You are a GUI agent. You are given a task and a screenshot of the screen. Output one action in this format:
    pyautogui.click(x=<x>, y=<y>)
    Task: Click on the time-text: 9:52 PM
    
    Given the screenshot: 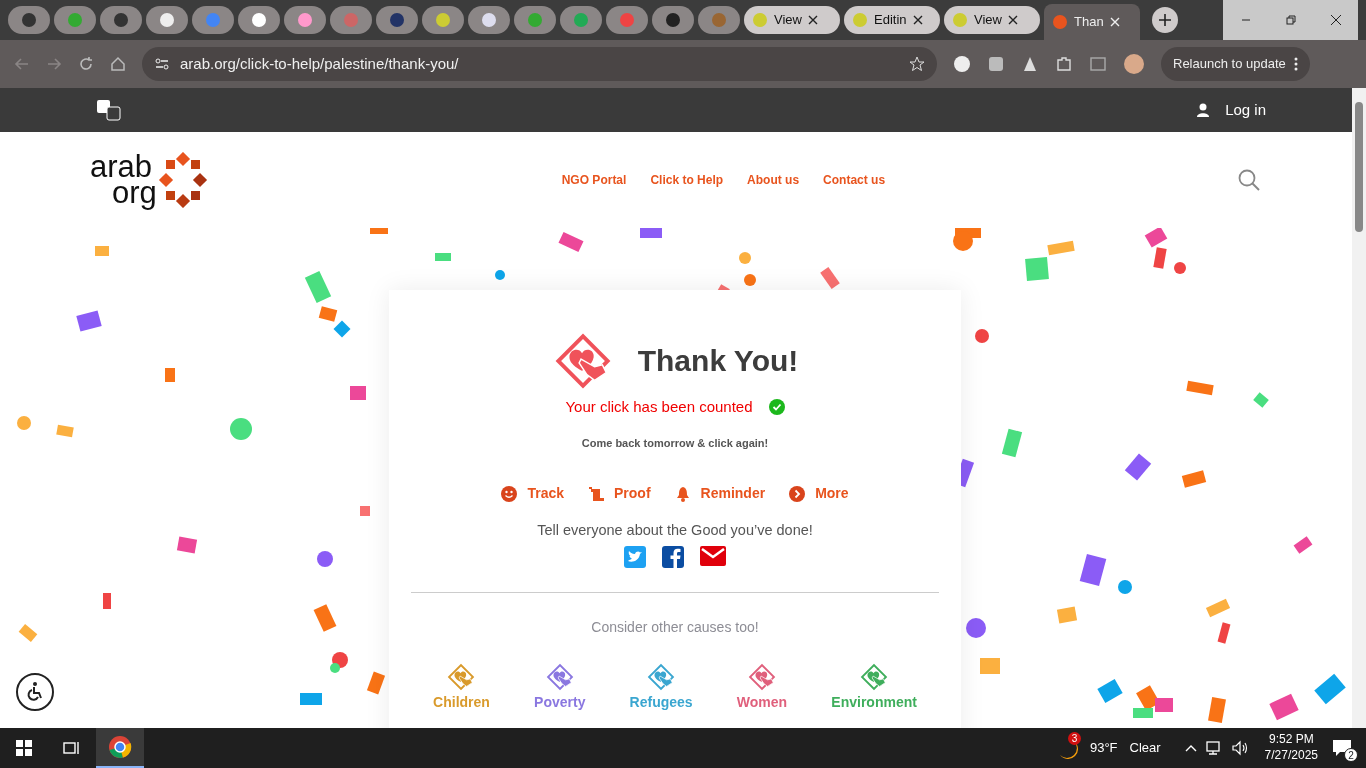 What is the action you would take?
    pyautogui.click(x=1291, y=740)
    